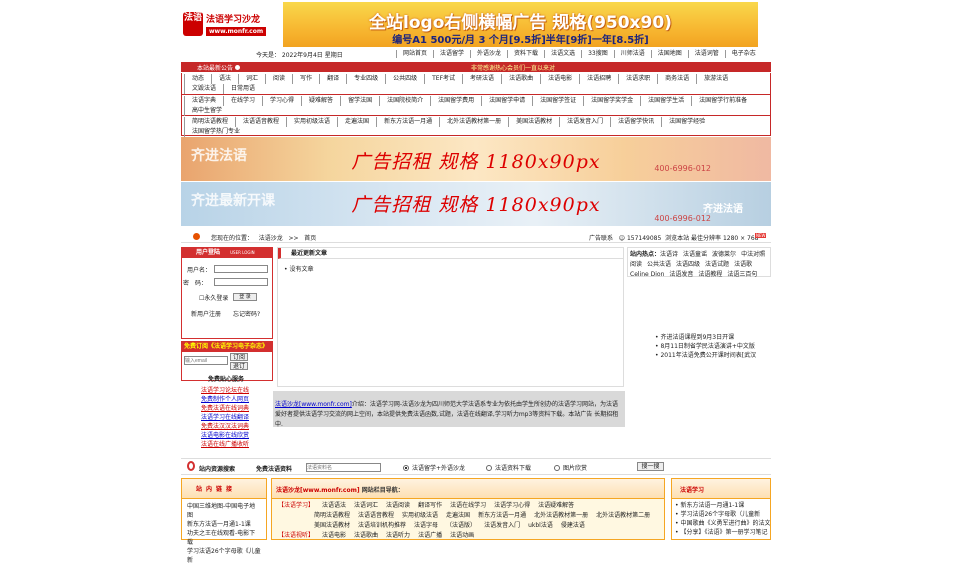 The image size is (960, 568). Describe the element at coordinates (398, 506) in the screenshot. I see `column-link: 法语阅读` at that location.